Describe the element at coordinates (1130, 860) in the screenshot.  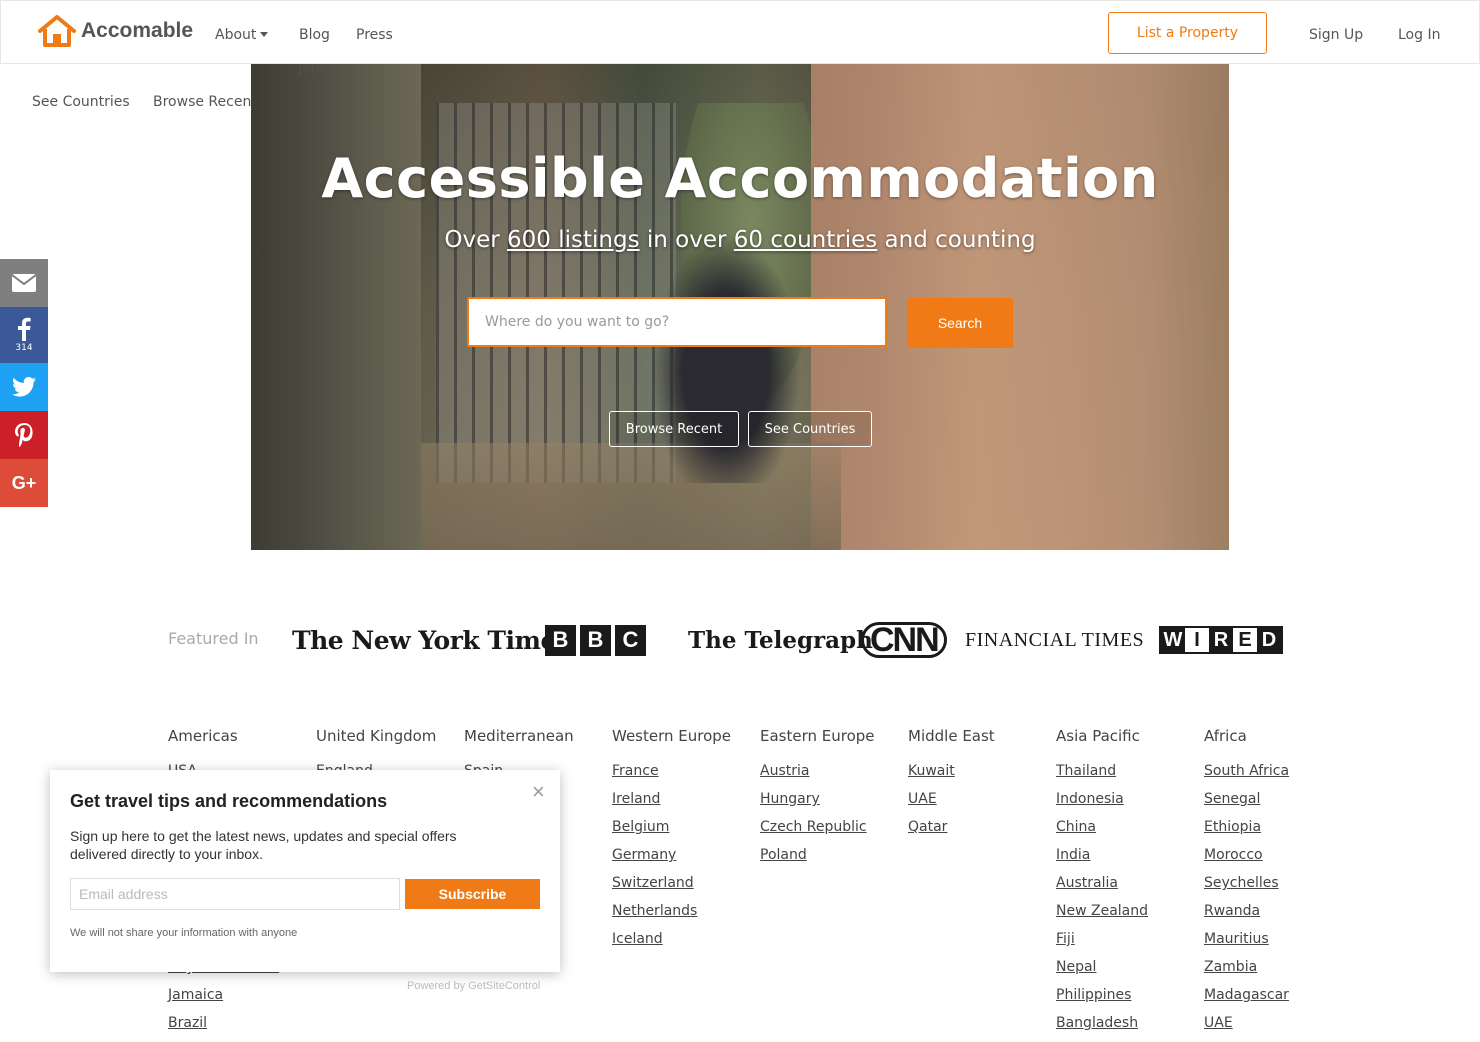
I see `country-link: India` at that location.